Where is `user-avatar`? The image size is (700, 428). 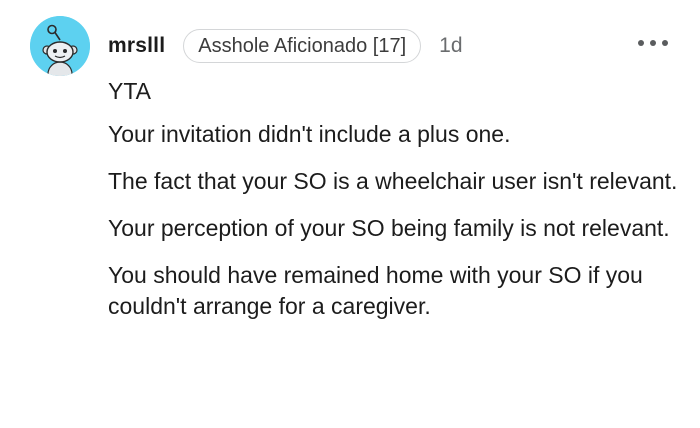
user-avatar is located at coordinates (60, 46).